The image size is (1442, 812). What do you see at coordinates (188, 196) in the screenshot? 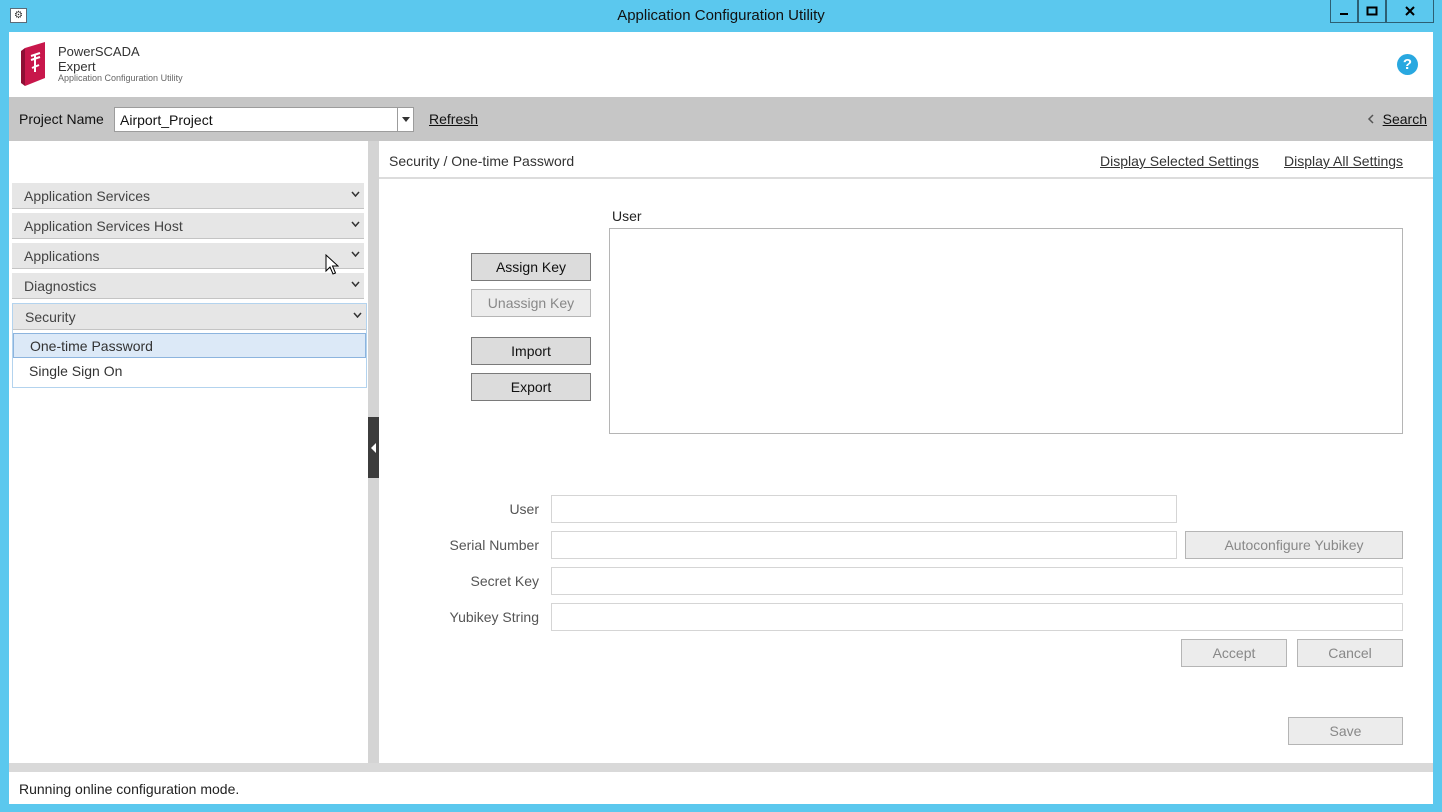
I see `sidebar-item-application-services: Application Services` at bounding box center [188, 196].